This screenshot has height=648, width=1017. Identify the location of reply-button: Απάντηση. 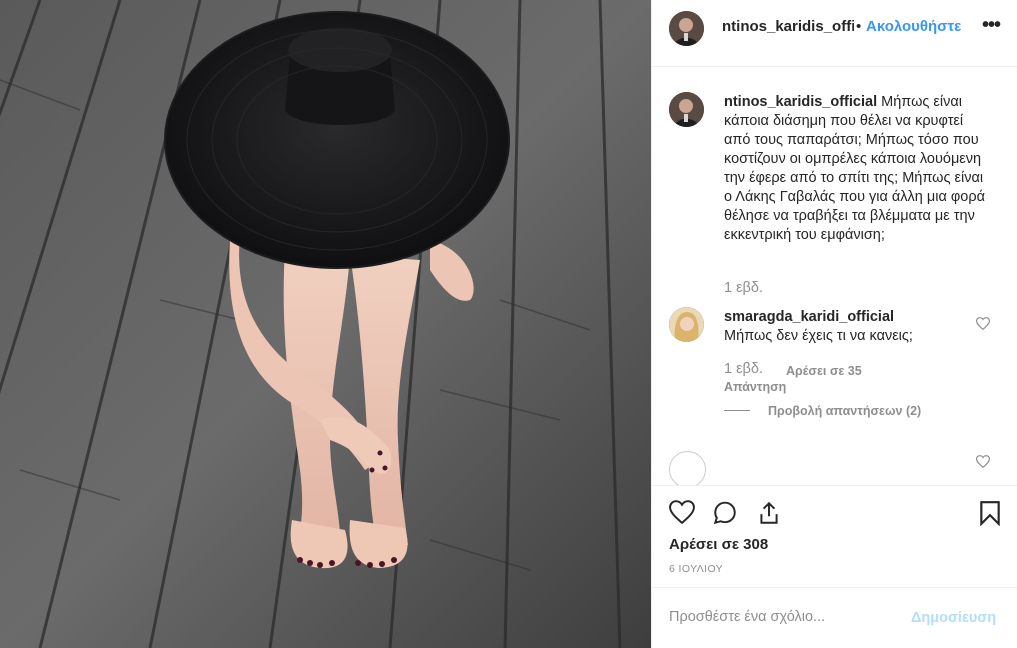
(755, 387).